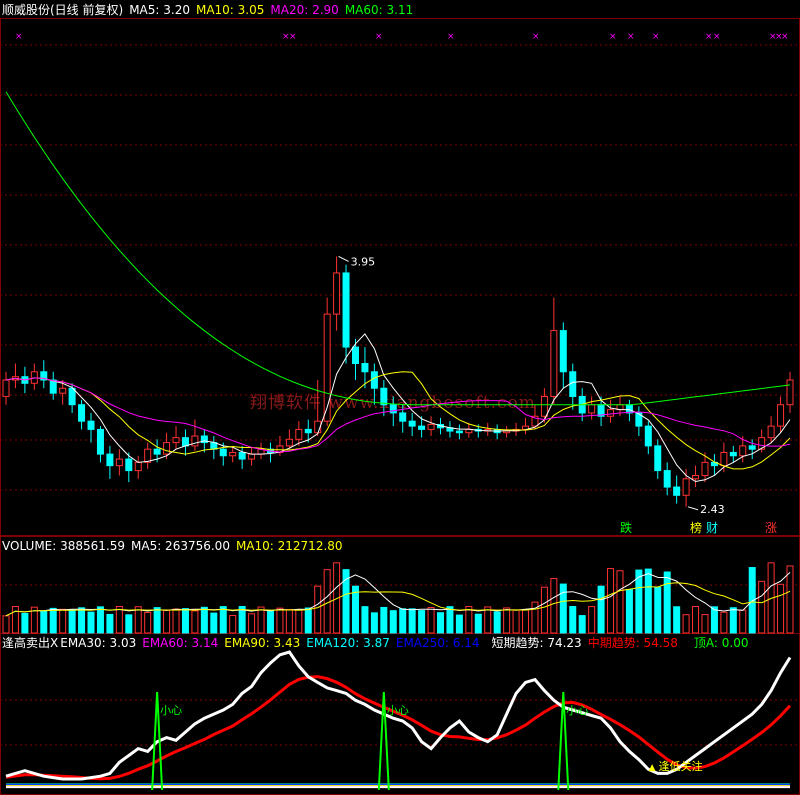 Image resolution: width=800 pixels, height=795 pixels. What do you see at coordinates (712, 509) in the screenshot?
I see `low-price-label: 2.43` at bounding box center [712, 509].